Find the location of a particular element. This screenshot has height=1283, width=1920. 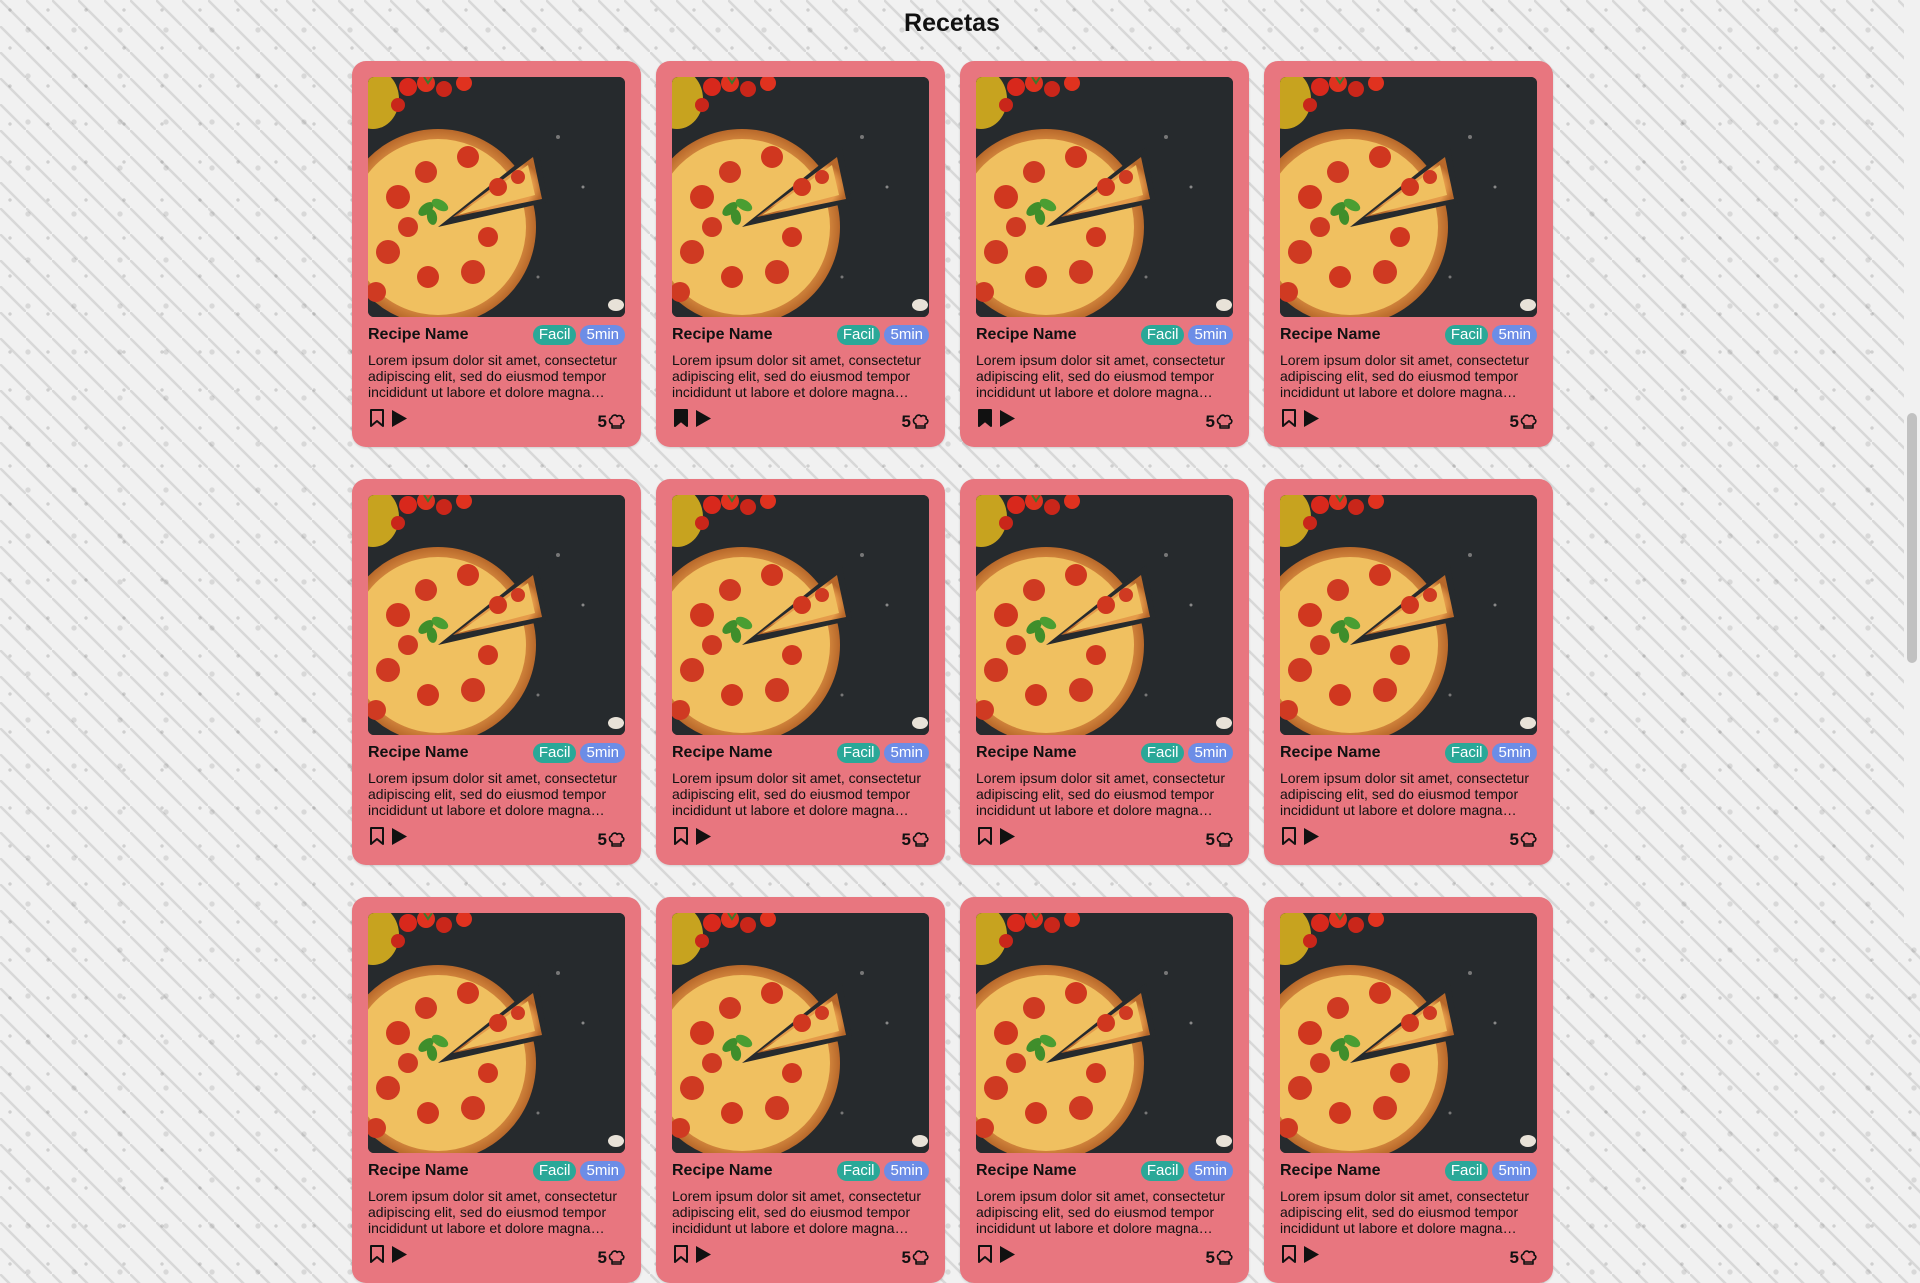

scrollbar-thumb is located at coordinates (1912, 538).